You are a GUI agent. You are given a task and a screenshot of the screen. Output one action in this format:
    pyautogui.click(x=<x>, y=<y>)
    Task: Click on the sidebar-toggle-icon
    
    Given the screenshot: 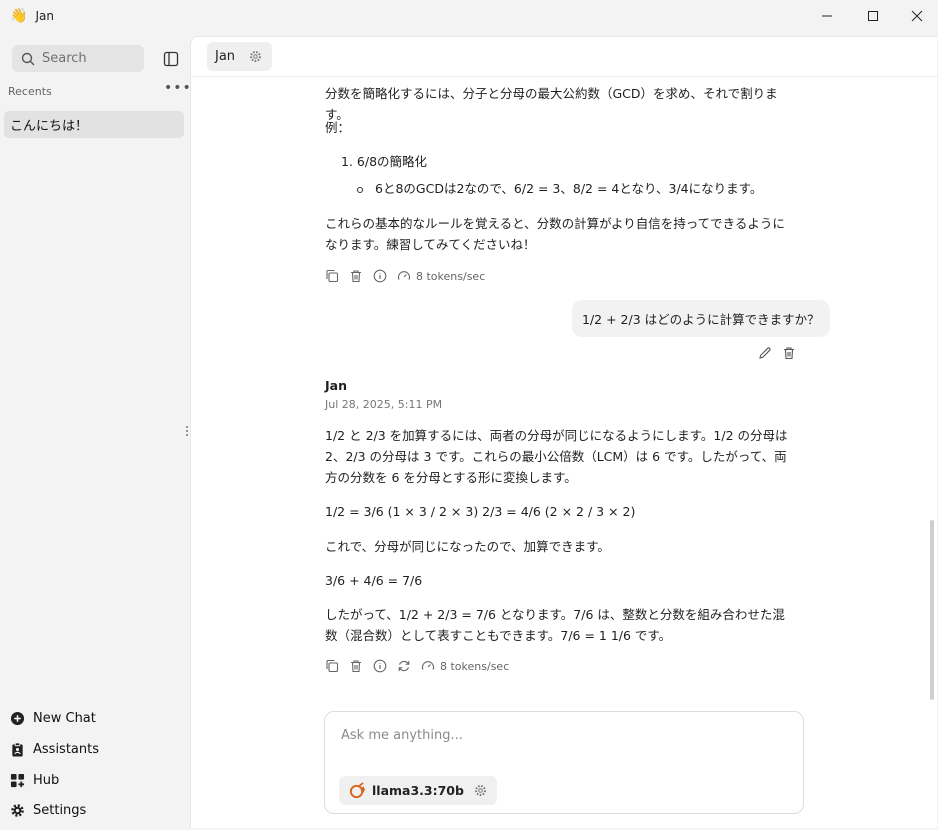 What is the action you would take?
    pyautogui.click(x=171, y=59)
    